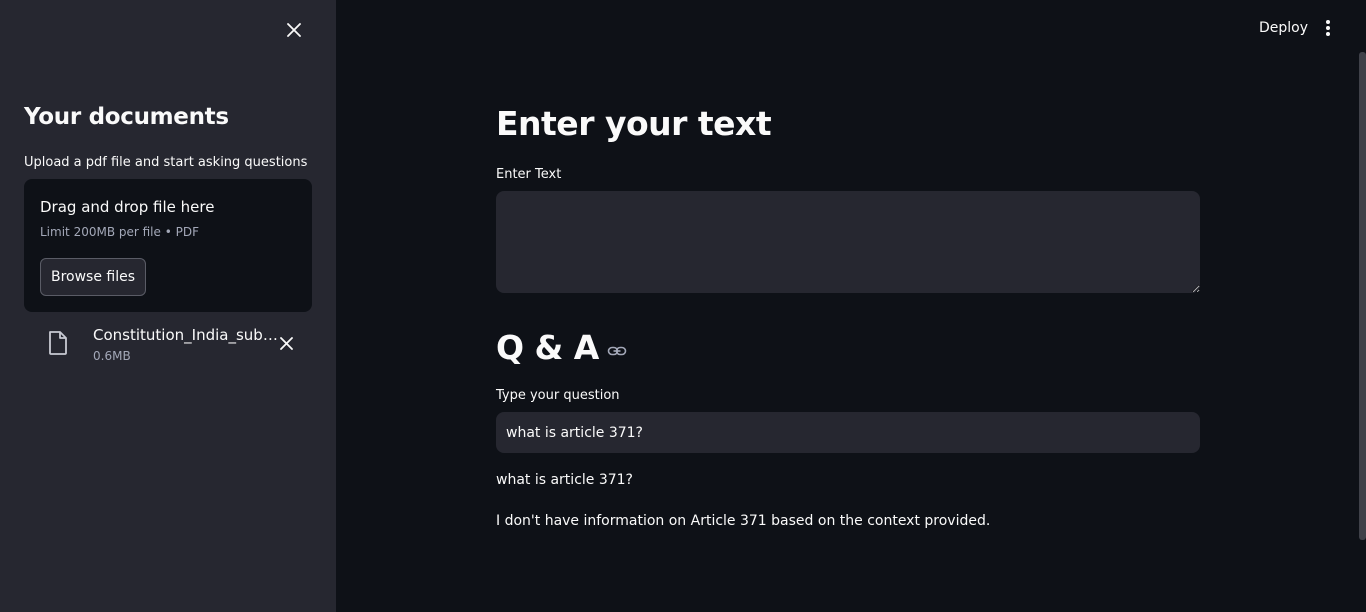  What do you see at coordinates (564, 480) in the screenshot?
I see `question-echo: what is article 371?` at bounding box center [564, 480].